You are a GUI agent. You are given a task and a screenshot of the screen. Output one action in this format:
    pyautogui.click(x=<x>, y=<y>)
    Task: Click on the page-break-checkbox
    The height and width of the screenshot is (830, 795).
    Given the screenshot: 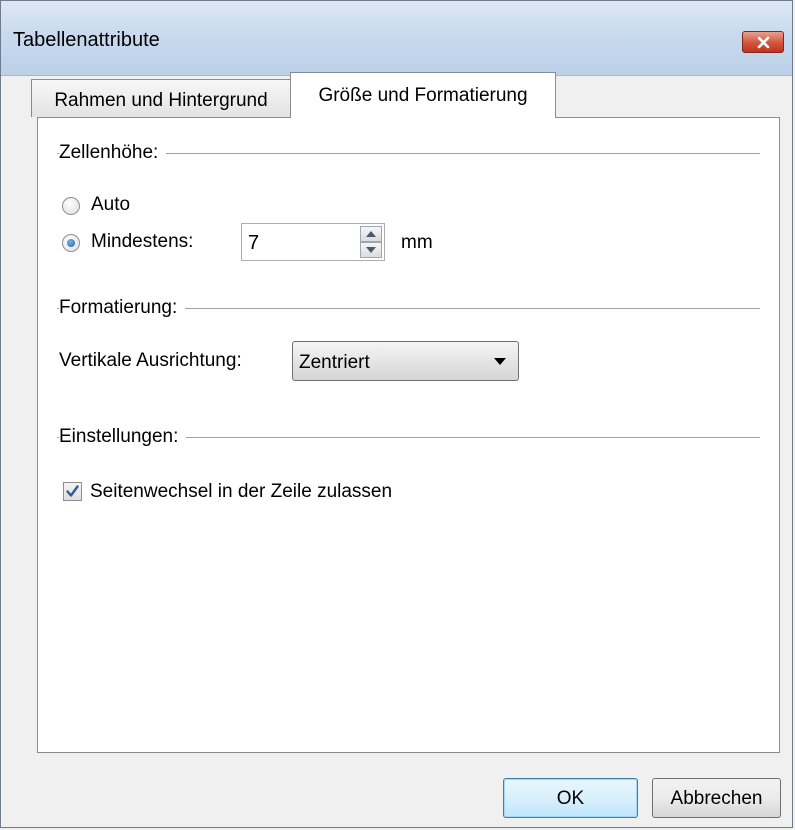 What is the action you would take?
    pyautogui.click(x=72, y=491)
    